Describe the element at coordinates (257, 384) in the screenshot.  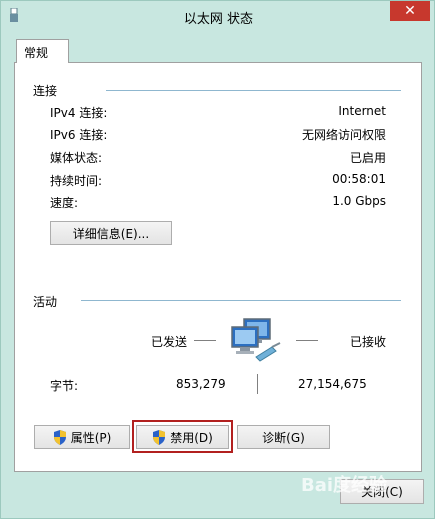
I see `bytes-separator` at that location.